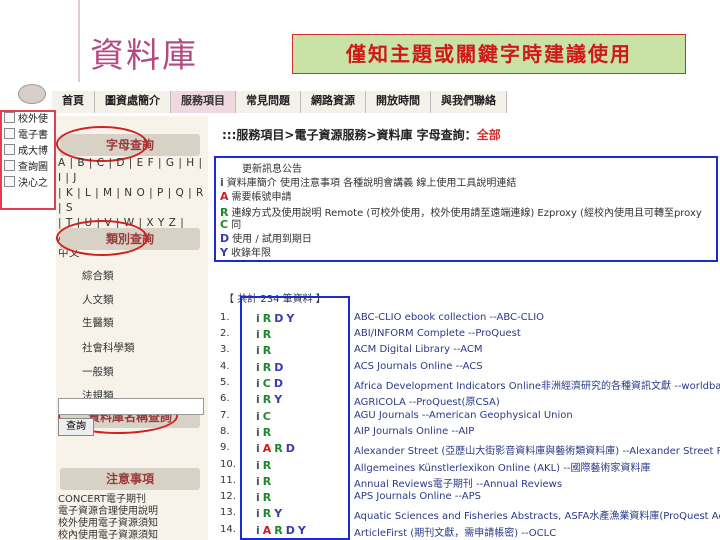 This screenshot has height=540, width=720. I want to click on db-name-link: ACM Digital Library --ACM, so click(418, 349).